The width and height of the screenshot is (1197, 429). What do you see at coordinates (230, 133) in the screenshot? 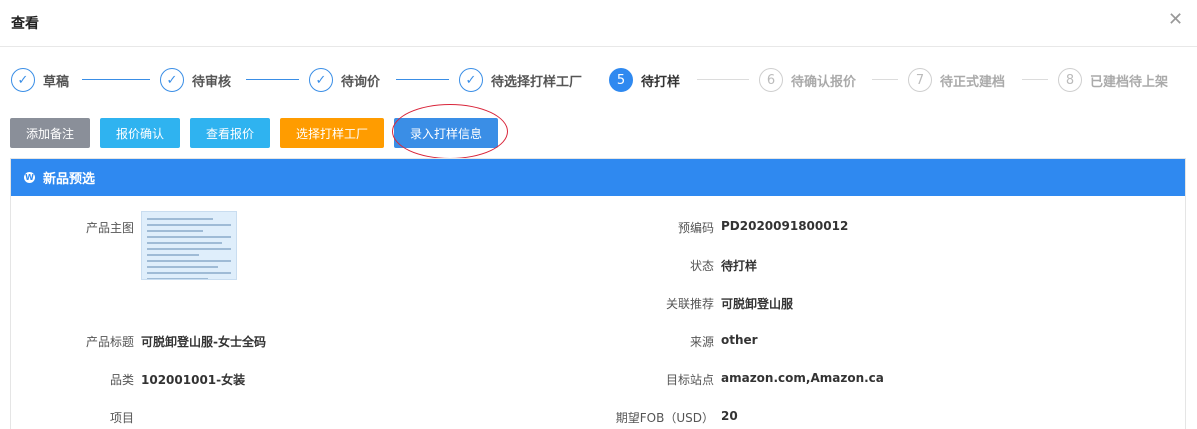
I see `view-quote-button: 查看报价` at bounding box center [230, 133].